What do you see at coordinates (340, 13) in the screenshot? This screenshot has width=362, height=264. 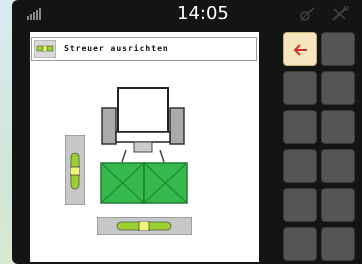 I see `tools-icon` at bounding box center [340, 13].